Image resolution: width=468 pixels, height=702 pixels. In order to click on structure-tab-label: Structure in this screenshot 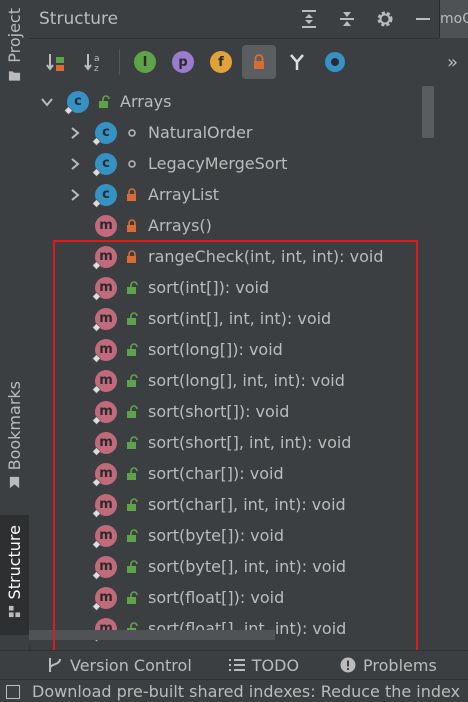, I will do `click(14, 562)`.